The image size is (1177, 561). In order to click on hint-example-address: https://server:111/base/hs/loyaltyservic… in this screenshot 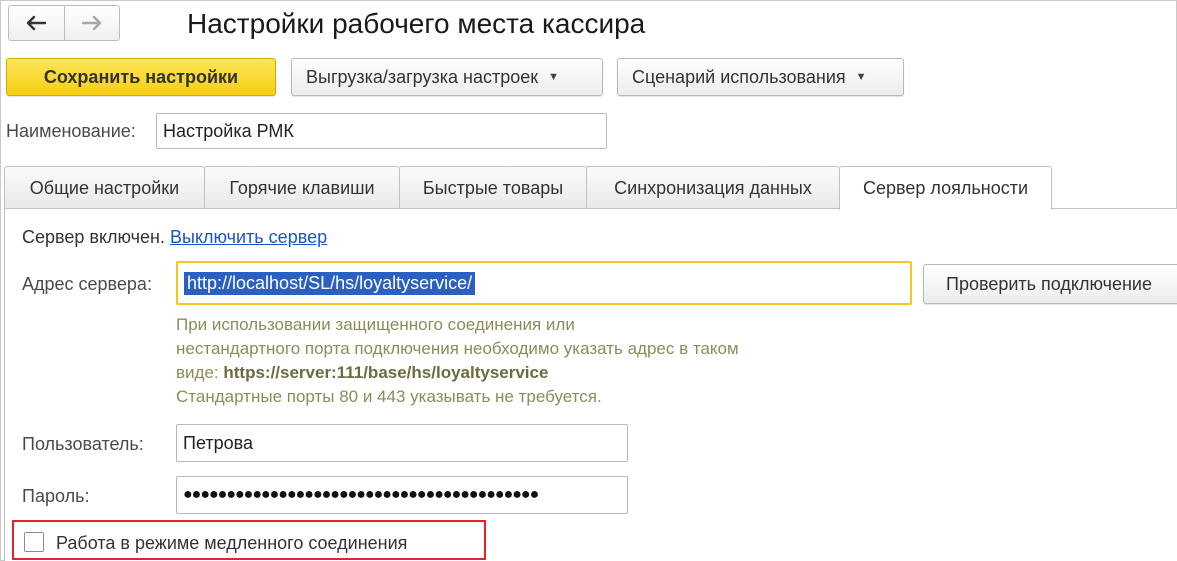, I will do `click(386, 372)`.